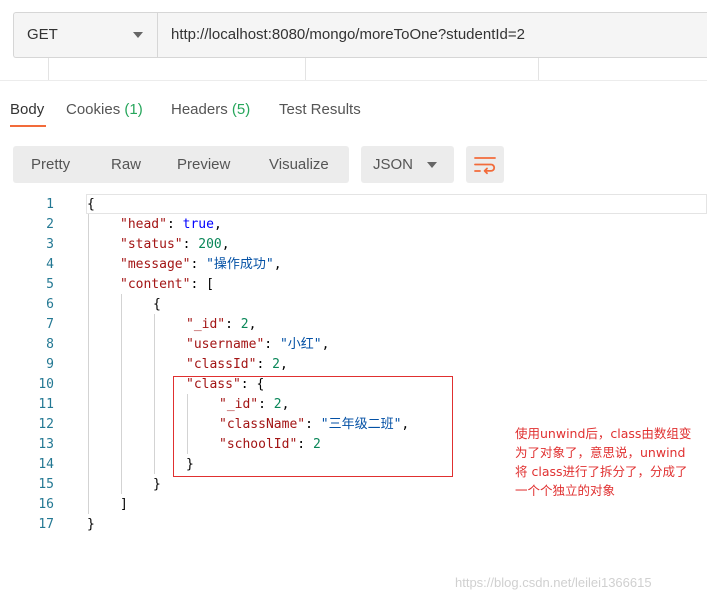  I want to click on active-tab-indicator, so click(28, 126).